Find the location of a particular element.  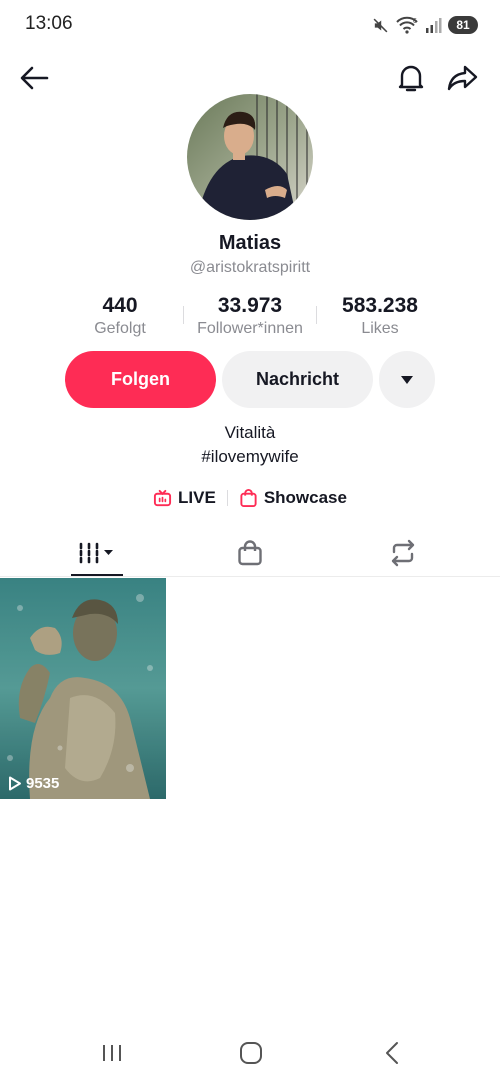

caret-down-icon is located at coordinates (407, 379).